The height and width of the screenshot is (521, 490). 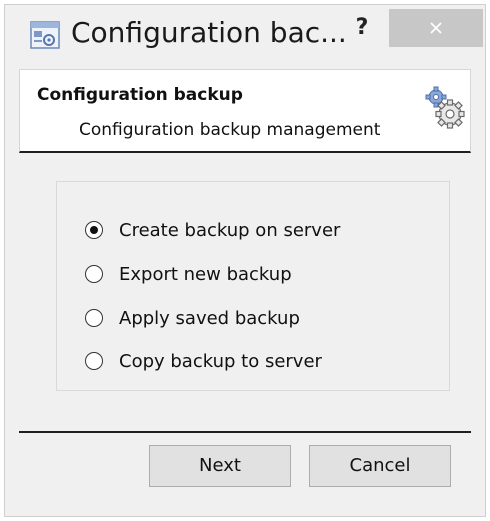 I want to click on option-create-backup: Create backup on server, so click(x=212, y=230).